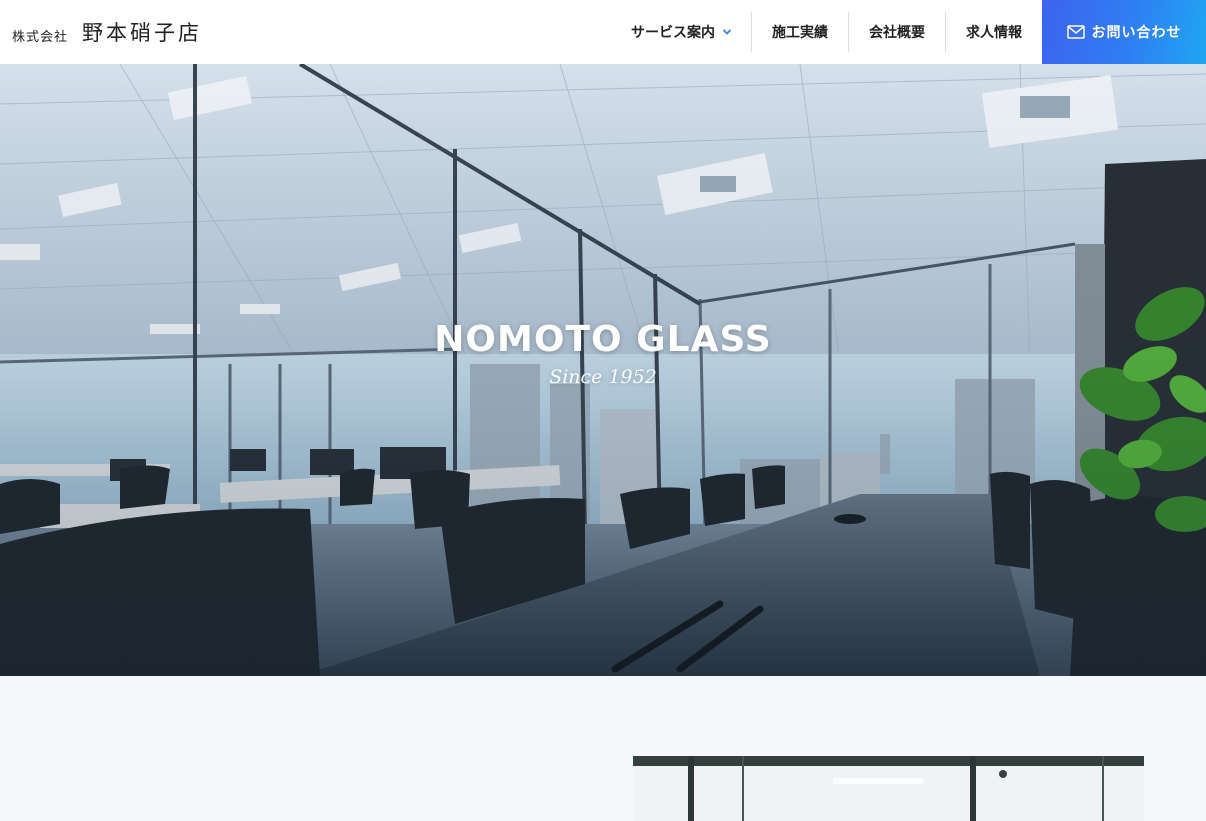 The width and height of the screenshot is (1206, 821). I want to click on intro-office-image, so click(888, 788).